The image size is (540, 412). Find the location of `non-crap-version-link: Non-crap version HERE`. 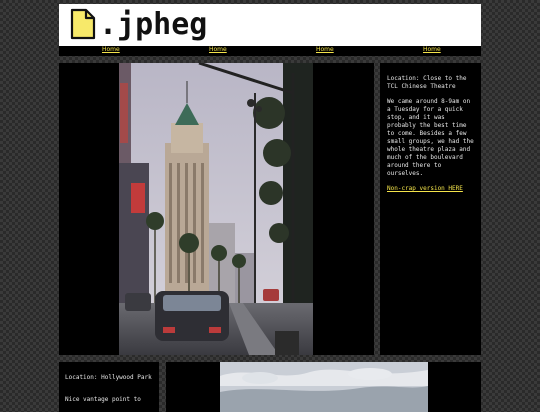

non-crap-version-link: Non-crap version HERE is located at coordinates (425, 188).